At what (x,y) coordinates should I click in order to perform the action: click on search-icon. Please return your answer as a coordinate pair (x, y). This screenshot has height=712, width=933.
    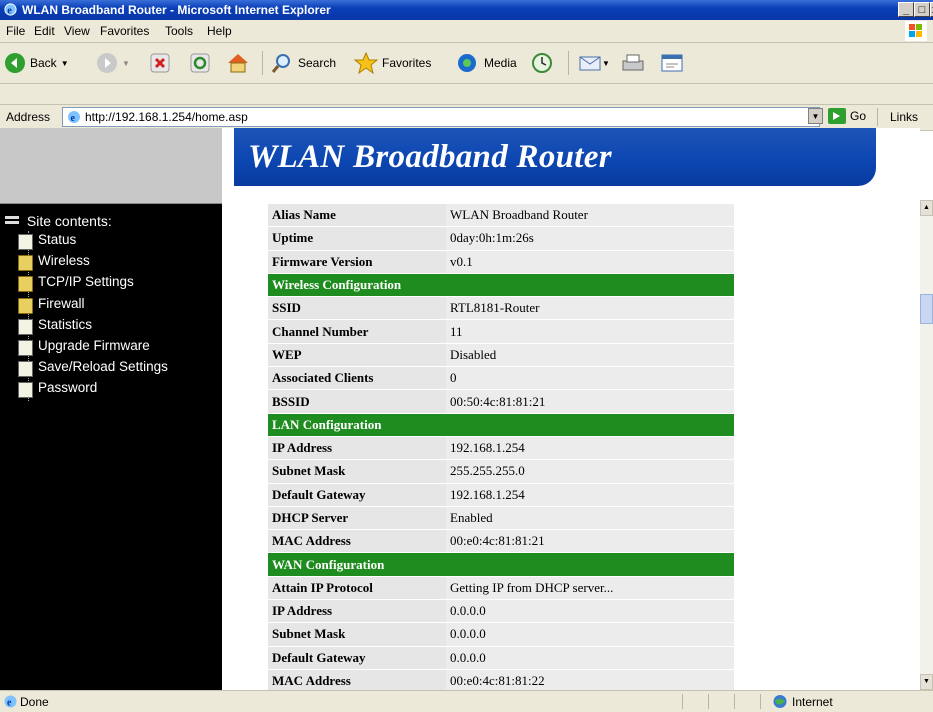
    Looking at the image, I should click on (280, 63).